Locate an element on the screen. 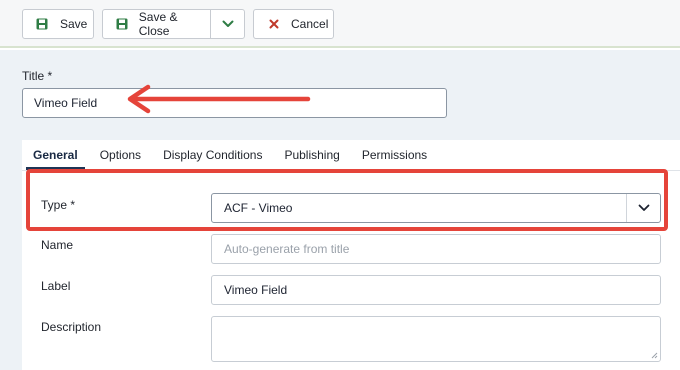  title-input-value: Vimeo Field is located at coordinates (66, 103).